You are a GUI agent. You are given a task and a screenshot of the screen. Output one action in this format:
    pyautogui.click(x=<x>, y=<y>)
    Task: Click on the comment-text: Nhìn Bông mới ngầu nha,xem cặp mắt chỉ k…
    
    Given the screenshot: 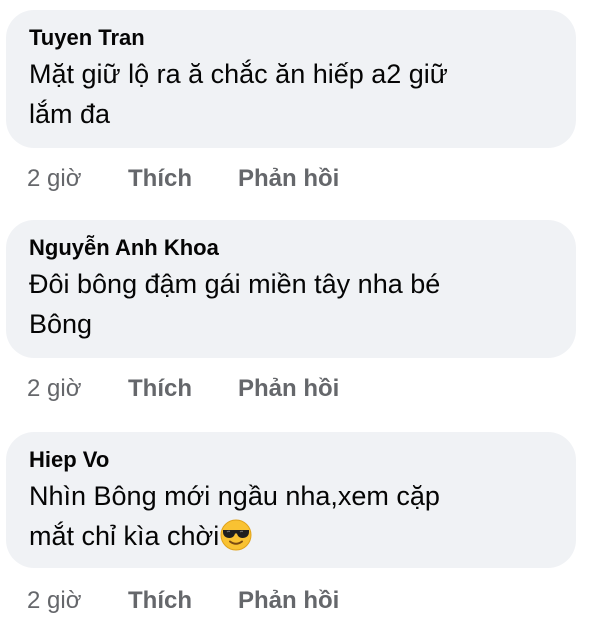 What is the action you would take?
    pyautogui.click(x=290, y=519)
    